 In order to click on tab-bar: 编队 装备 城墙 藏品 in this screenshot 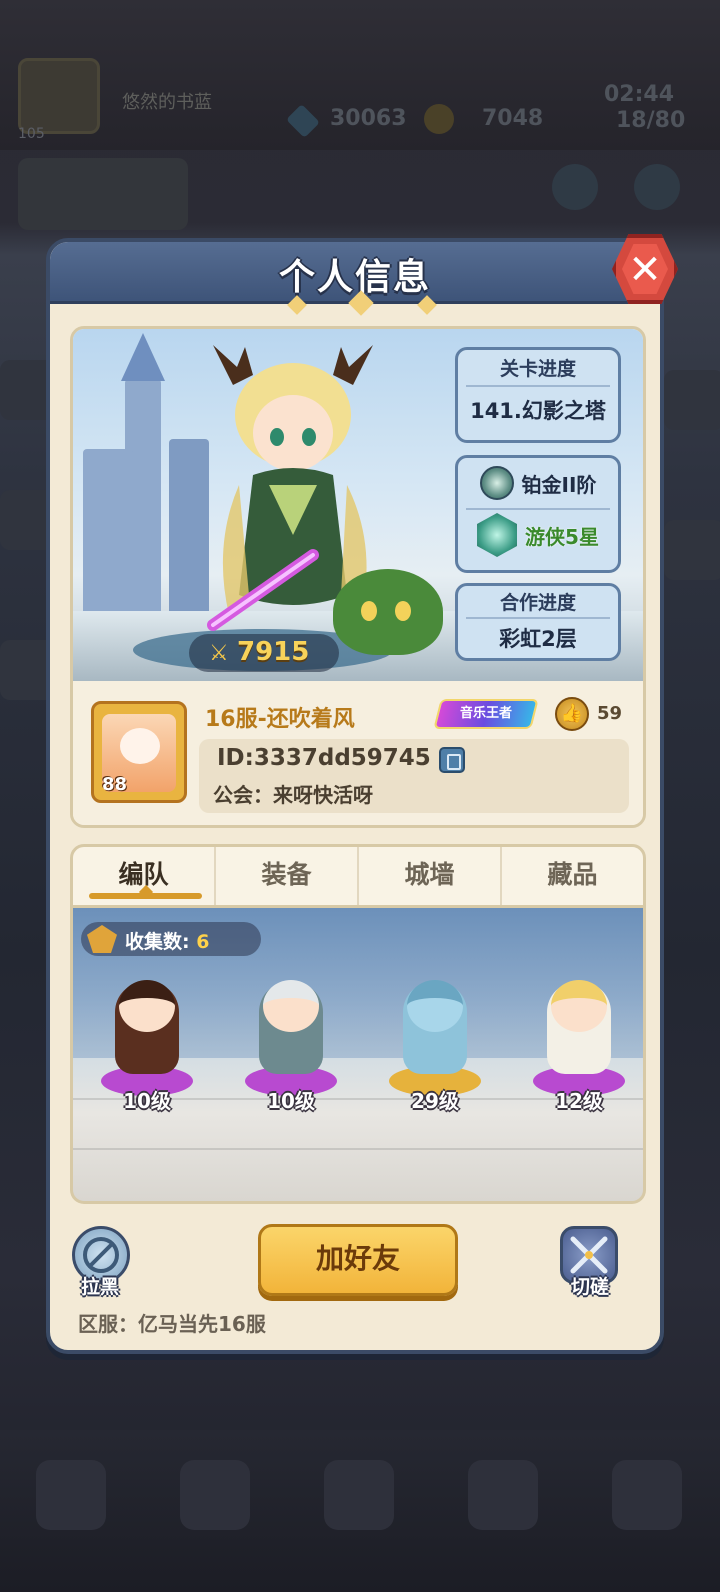, I will do `click(358, 876)`.